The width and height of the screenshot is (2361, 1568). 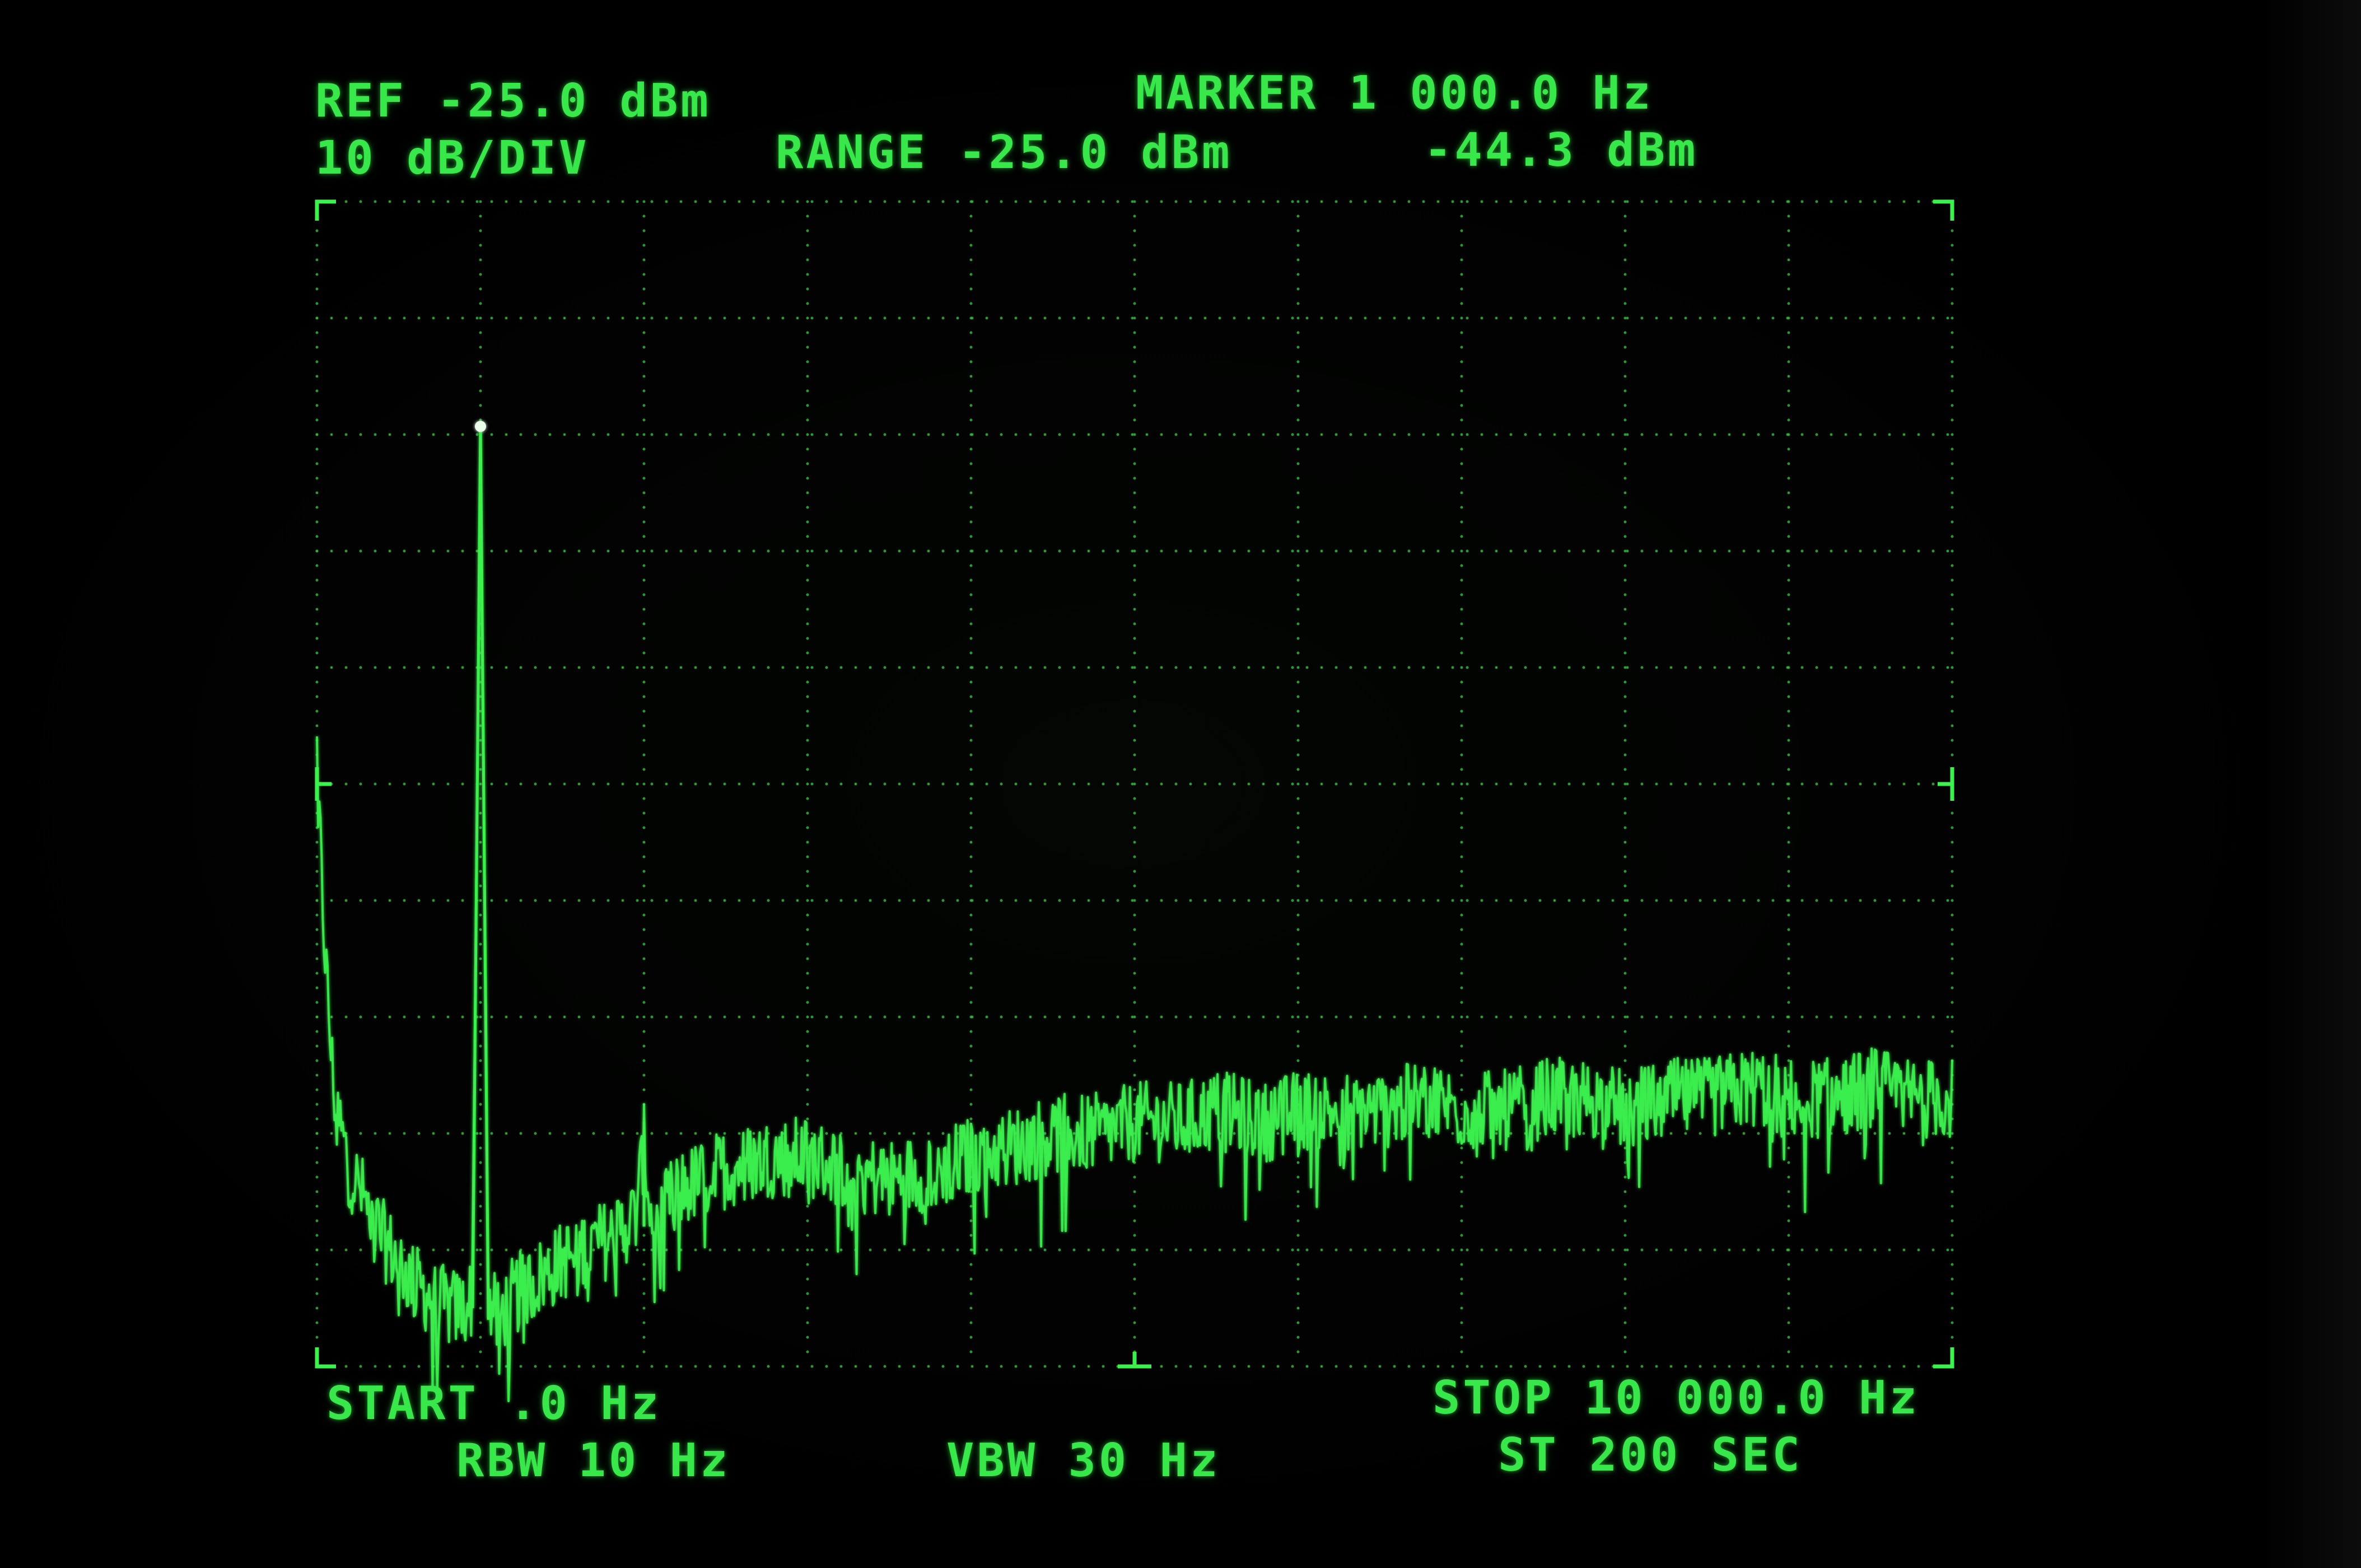 What do you see at coordinates (1650, 1456) in the screenshot?
I see `sweep-time-label: ST 200 SEC` at bounding box center [1650, 1456].